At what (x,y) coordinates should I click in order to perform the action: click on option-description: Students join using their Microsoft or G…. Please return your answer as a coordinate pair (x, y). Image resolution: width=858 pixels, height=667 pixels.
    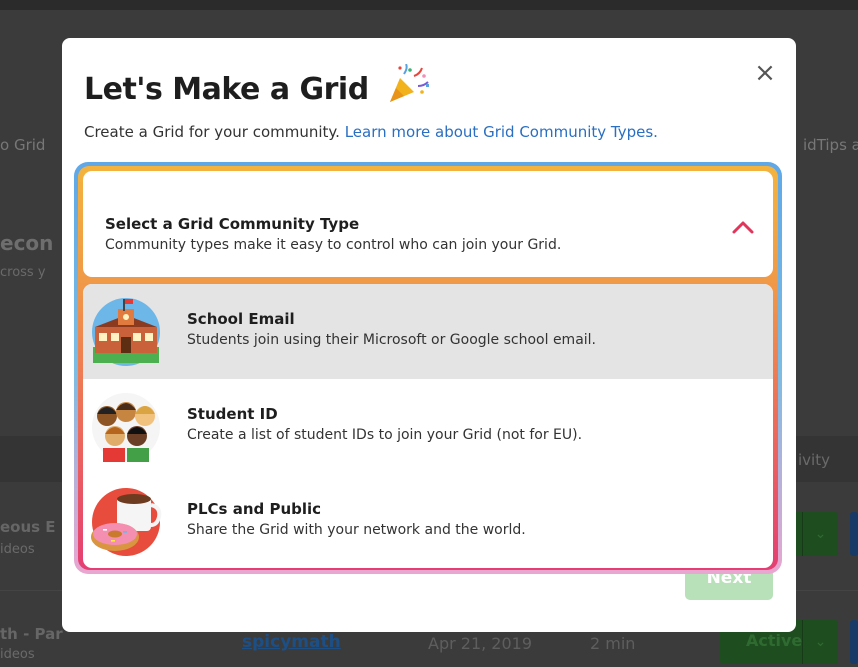
    Looking at the image, I should click on (392, 340).